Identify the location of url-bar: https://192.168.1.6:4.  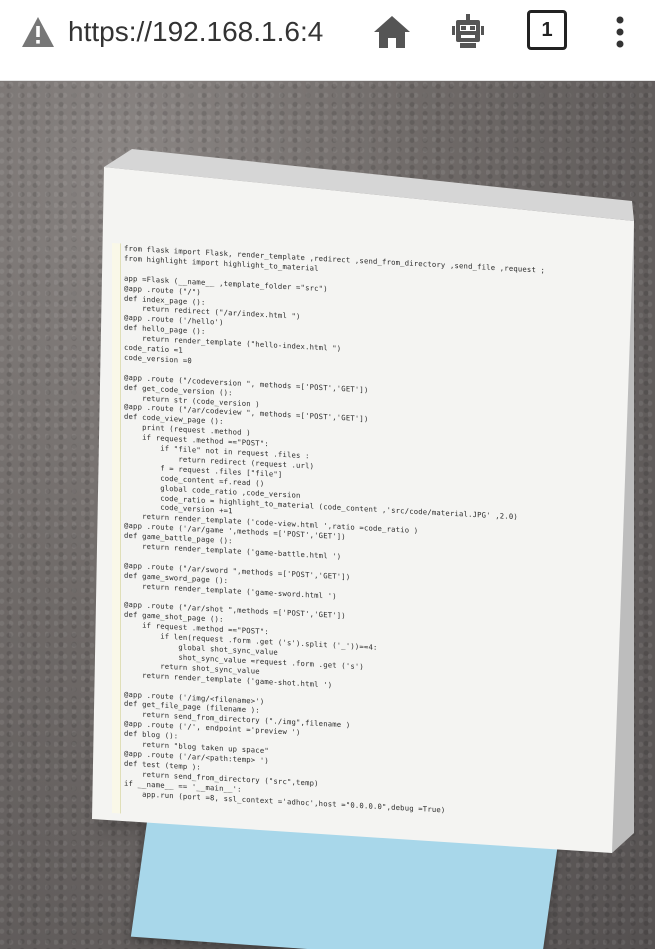
(213, 32).